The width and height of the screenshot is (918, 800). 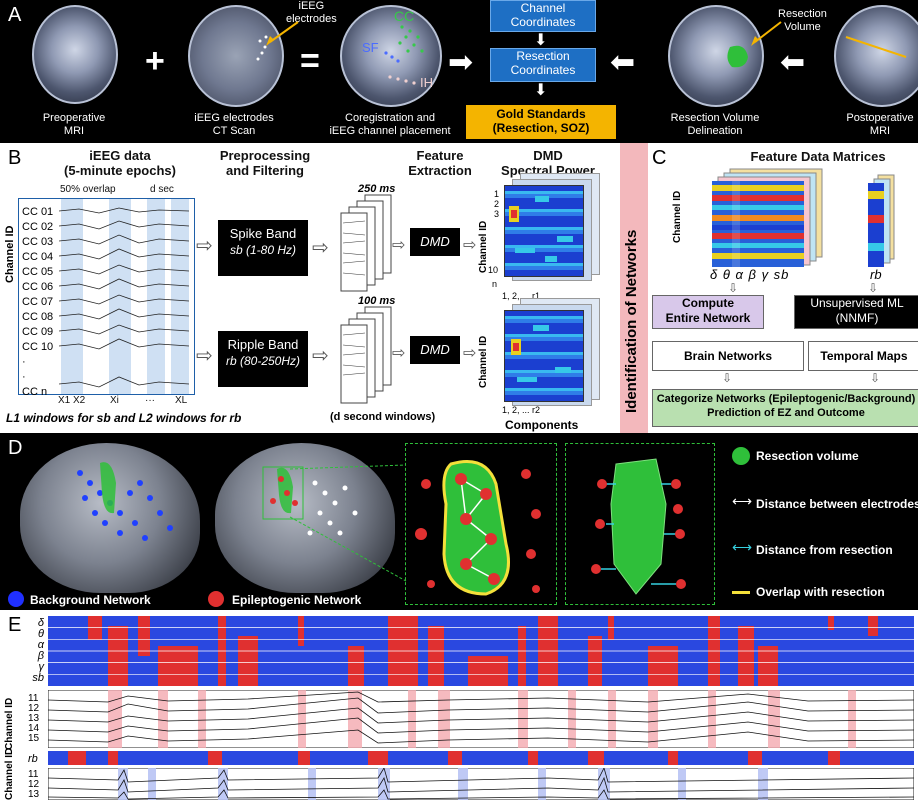 I want to click on ripple-band-box: Ripple Band rb (80-250Hz), so click(x=263, y=359).